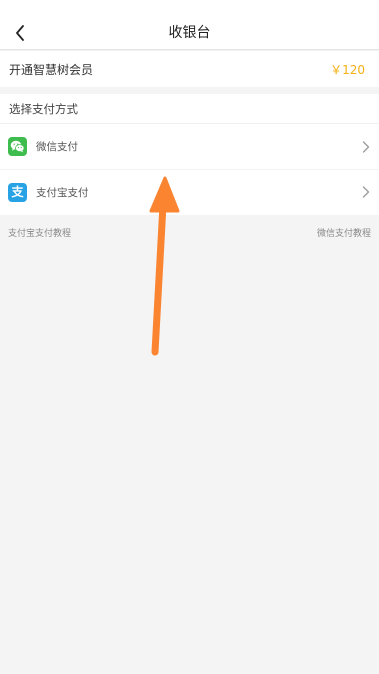  I want to click on payment-section-title: 选择支付方式, so click(189, 109).